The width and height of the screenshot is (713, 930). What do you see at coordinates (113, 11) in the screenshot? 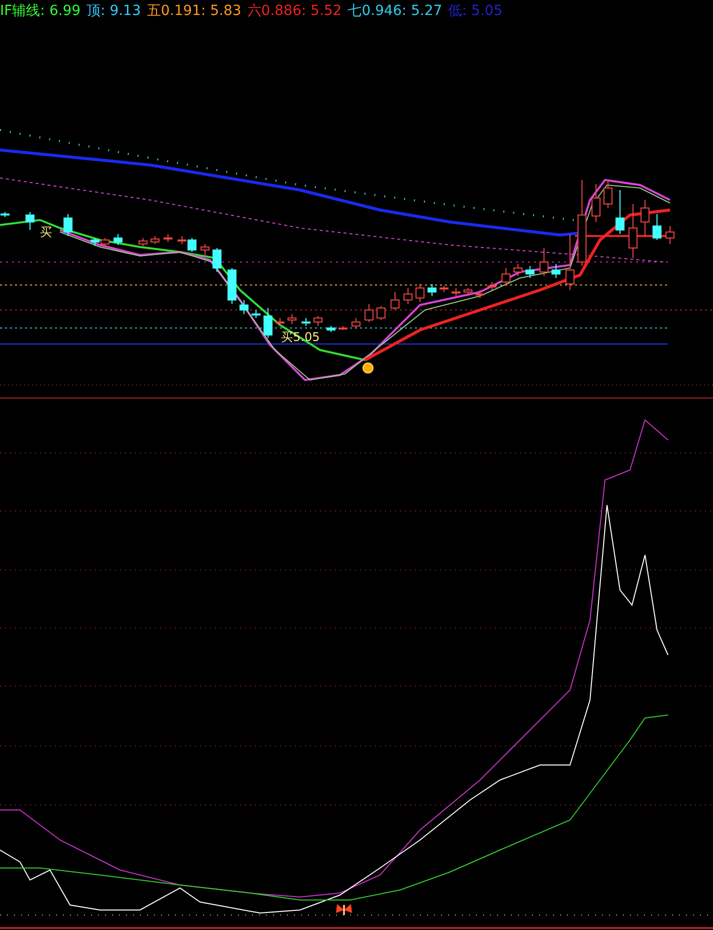
I see `indicator-reading: 顶: 9.13` at bounding box center [113, 11].